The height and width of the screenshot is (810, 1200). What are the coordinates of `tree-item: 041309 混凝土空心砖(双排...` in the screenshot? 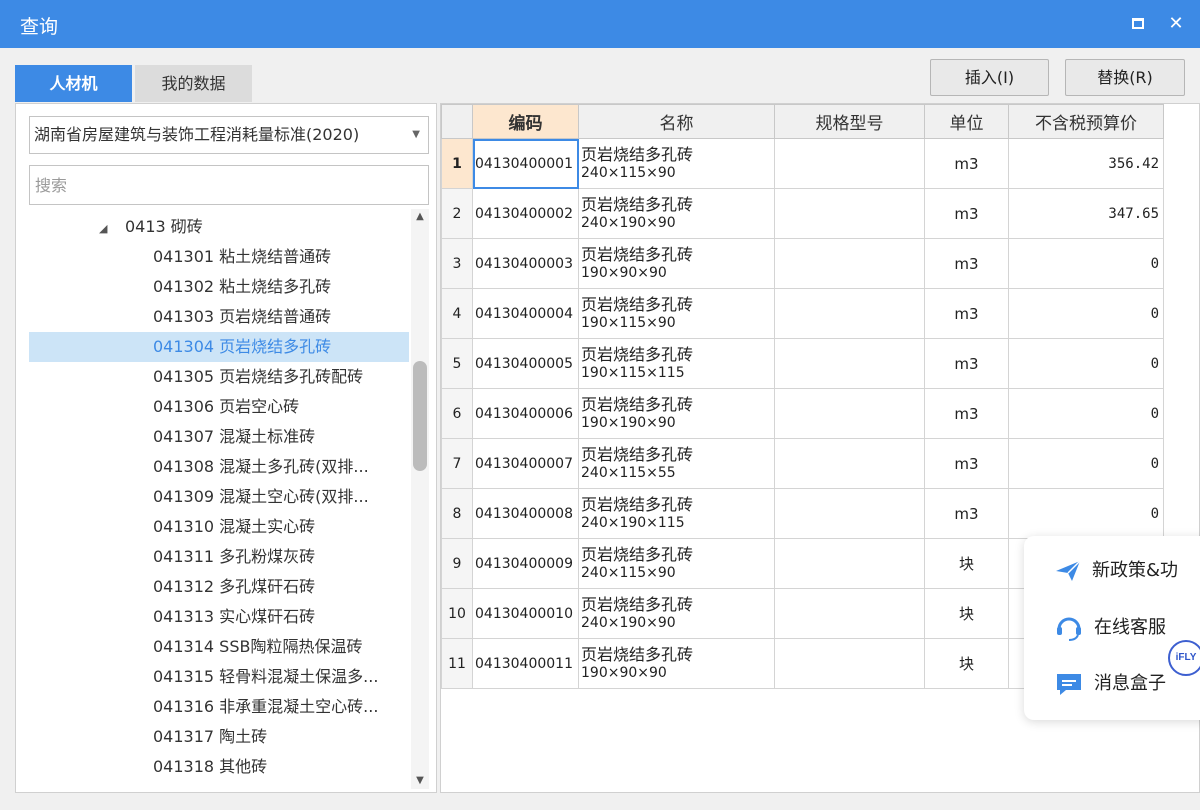 It's located at (219, 497).